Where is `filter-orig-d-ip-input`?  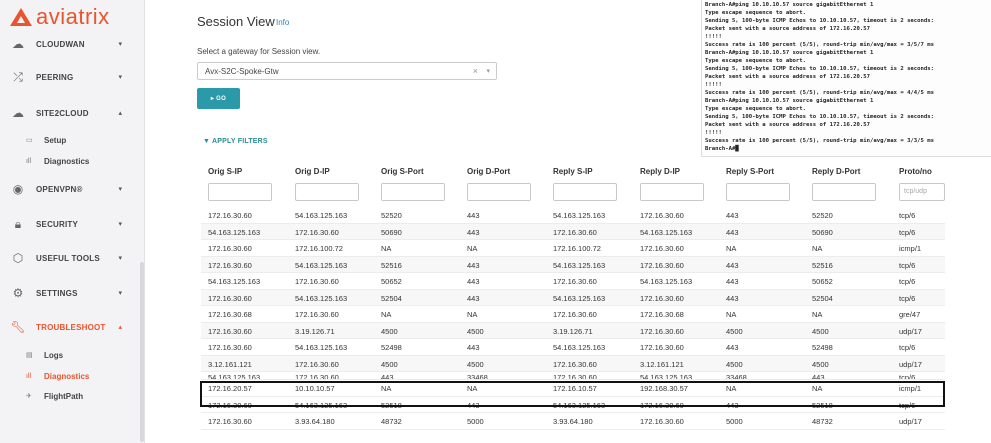 filter-orig-d-ip-input is located at coordinates (327, 192).